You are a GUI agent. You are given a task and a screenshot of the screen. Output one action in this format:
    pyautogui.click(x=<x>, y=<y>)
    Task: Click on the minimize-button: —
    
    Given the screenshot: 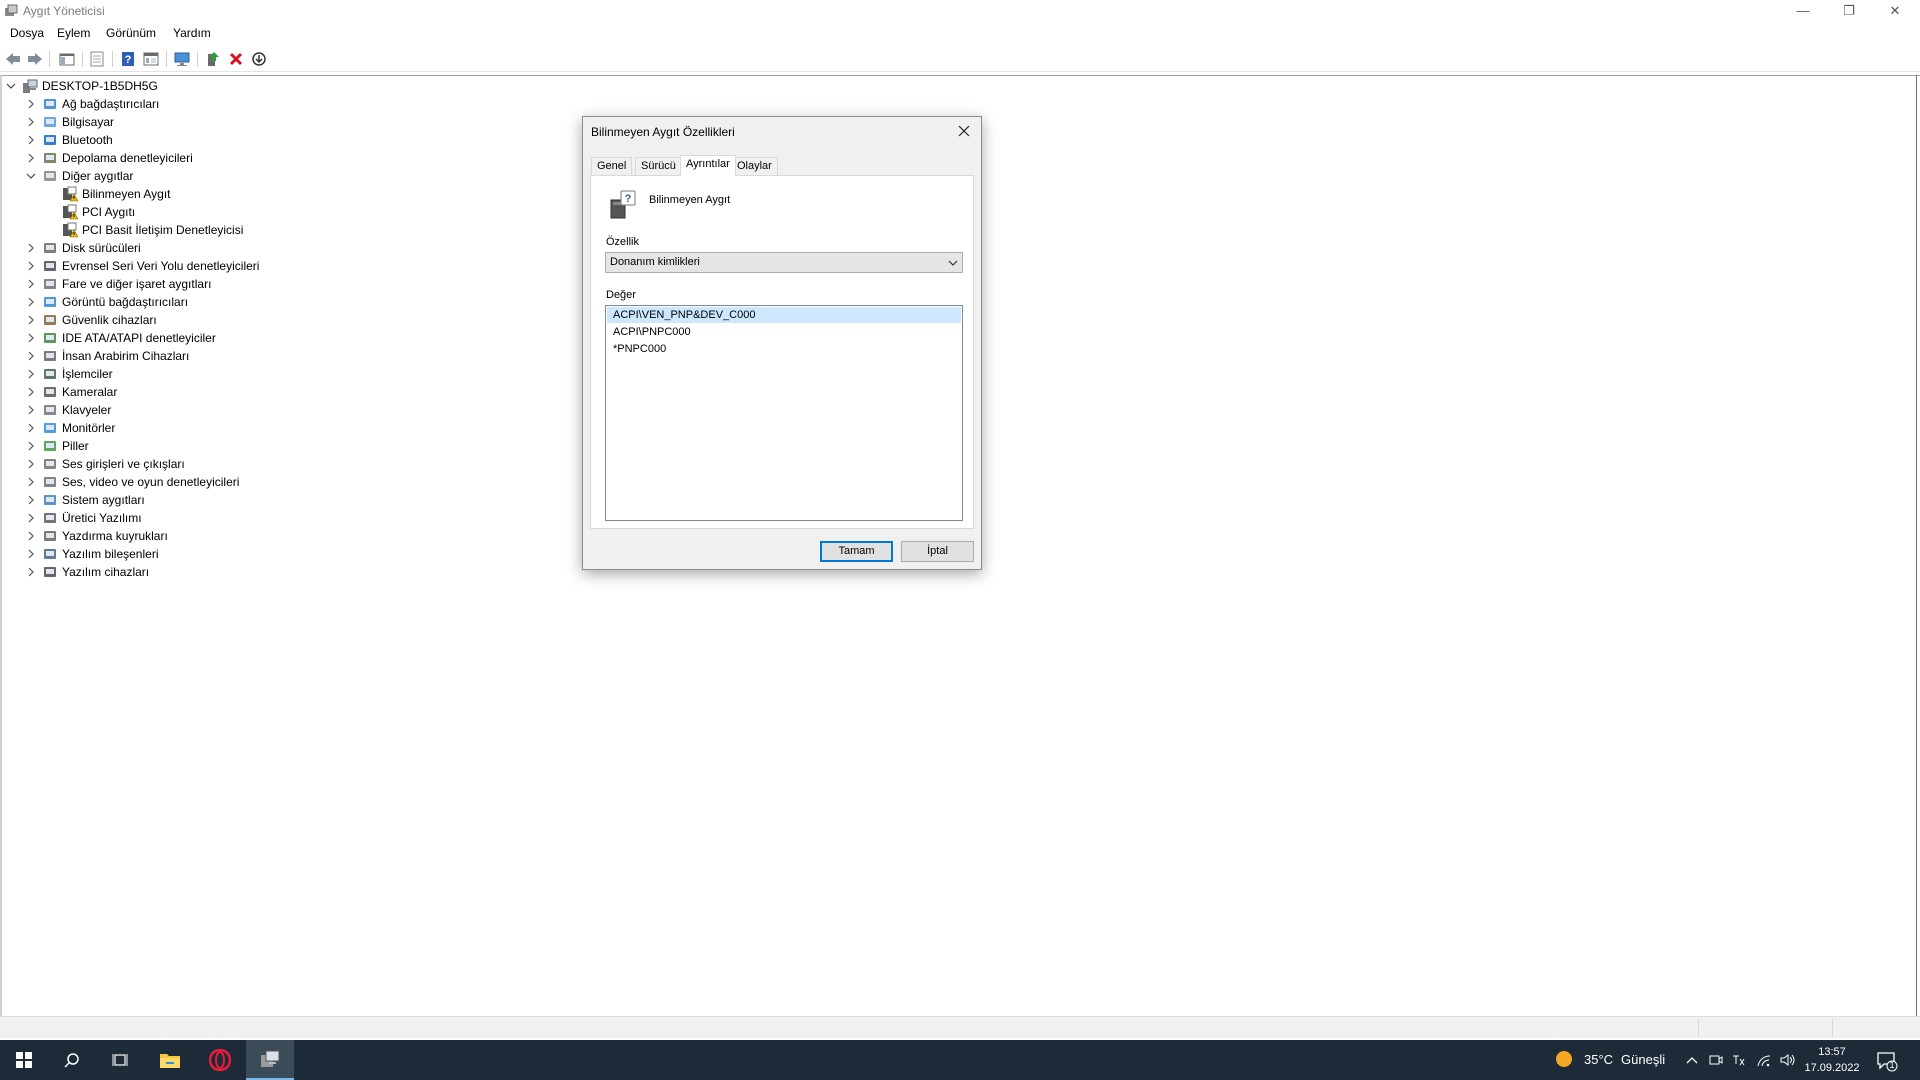 What is the action you would take?
    pyautogui.click(x=1803, y=11)
    